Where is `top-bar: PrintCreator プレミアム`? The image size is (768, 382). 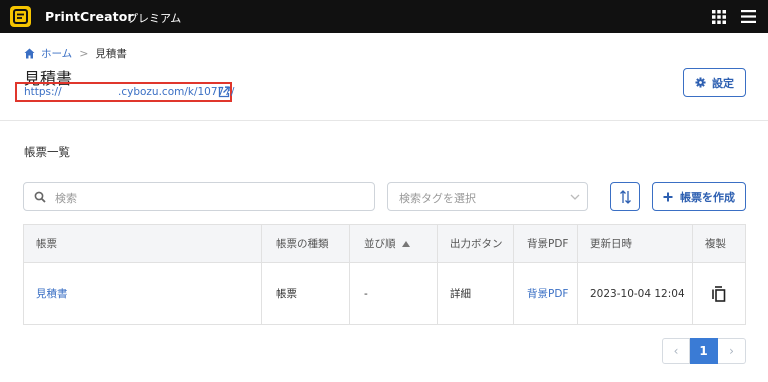
top-bar: PrintCreator プレミアム is located at coordinates (384, 16).